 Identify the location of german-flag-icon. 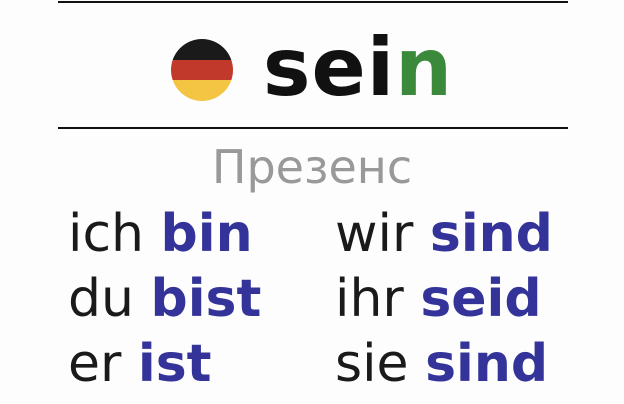
(201, 70).